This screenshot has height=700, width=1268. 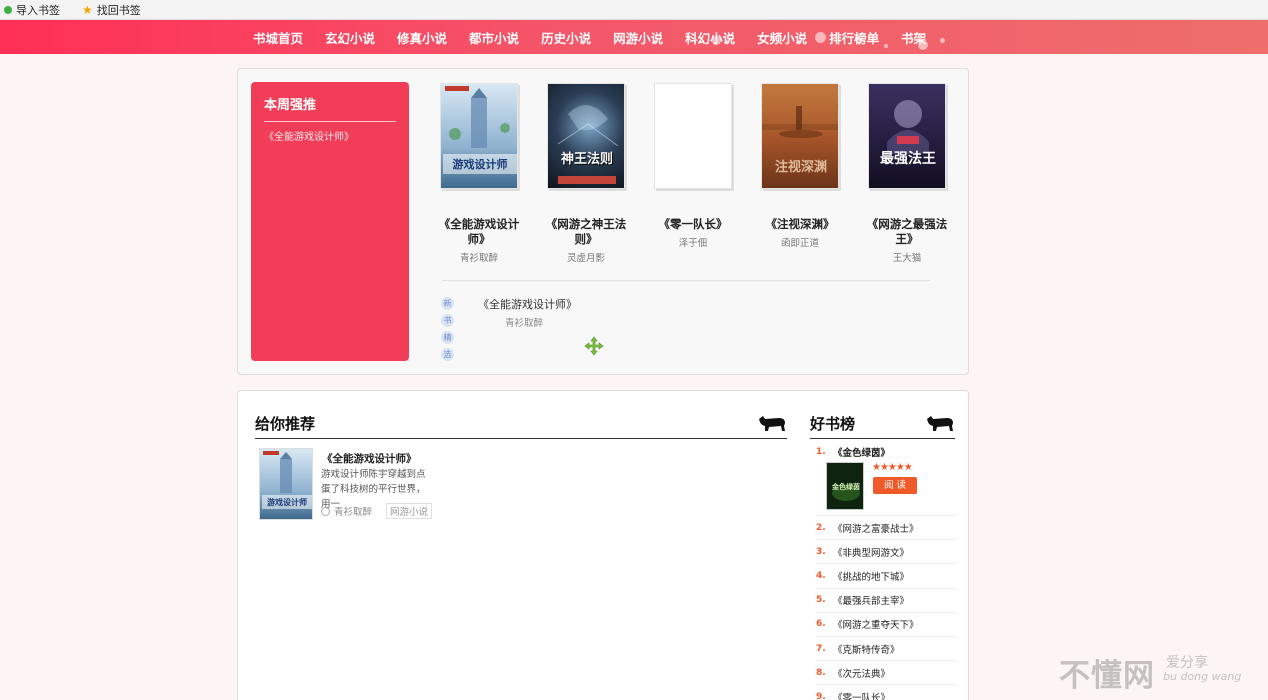 What do you see at coordinates (494, 37) in the screenshot?
I see `nav-dushi: 都市小说` at bounding box center [494, 37].